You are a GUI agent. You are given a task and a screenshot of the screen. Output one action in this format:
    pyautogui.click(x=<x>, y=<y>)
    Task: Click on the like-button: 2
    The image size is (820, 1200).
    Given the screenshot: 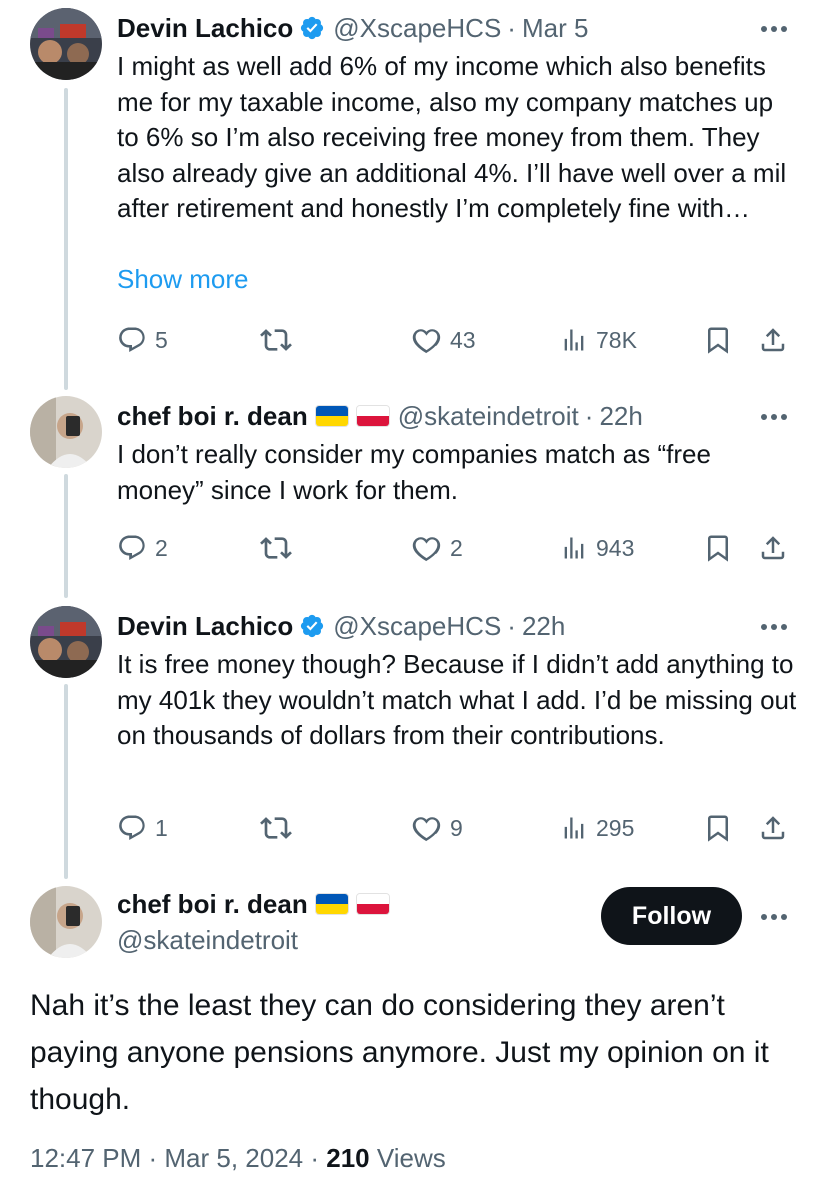 What is the action you would take?
    pyautogui.click(x=436, y=548)
    